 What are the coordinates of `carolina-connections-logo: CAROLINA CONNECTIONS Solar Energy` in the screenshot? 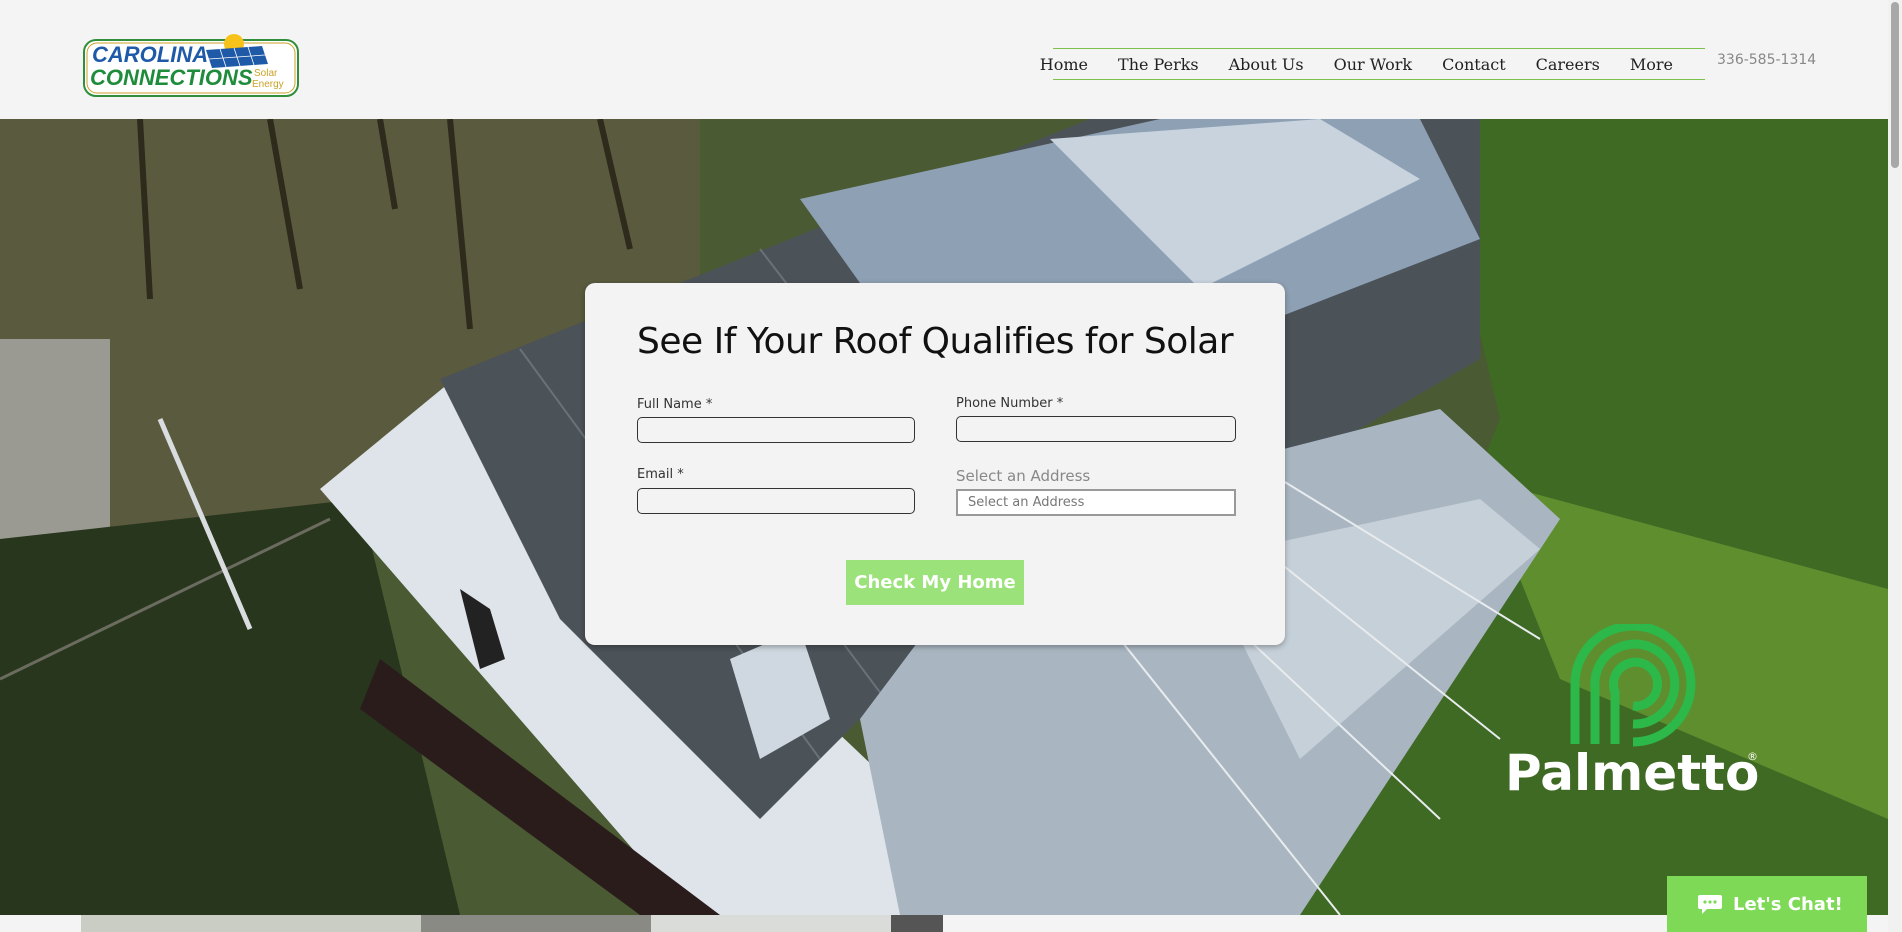 It's located at (191, 64).